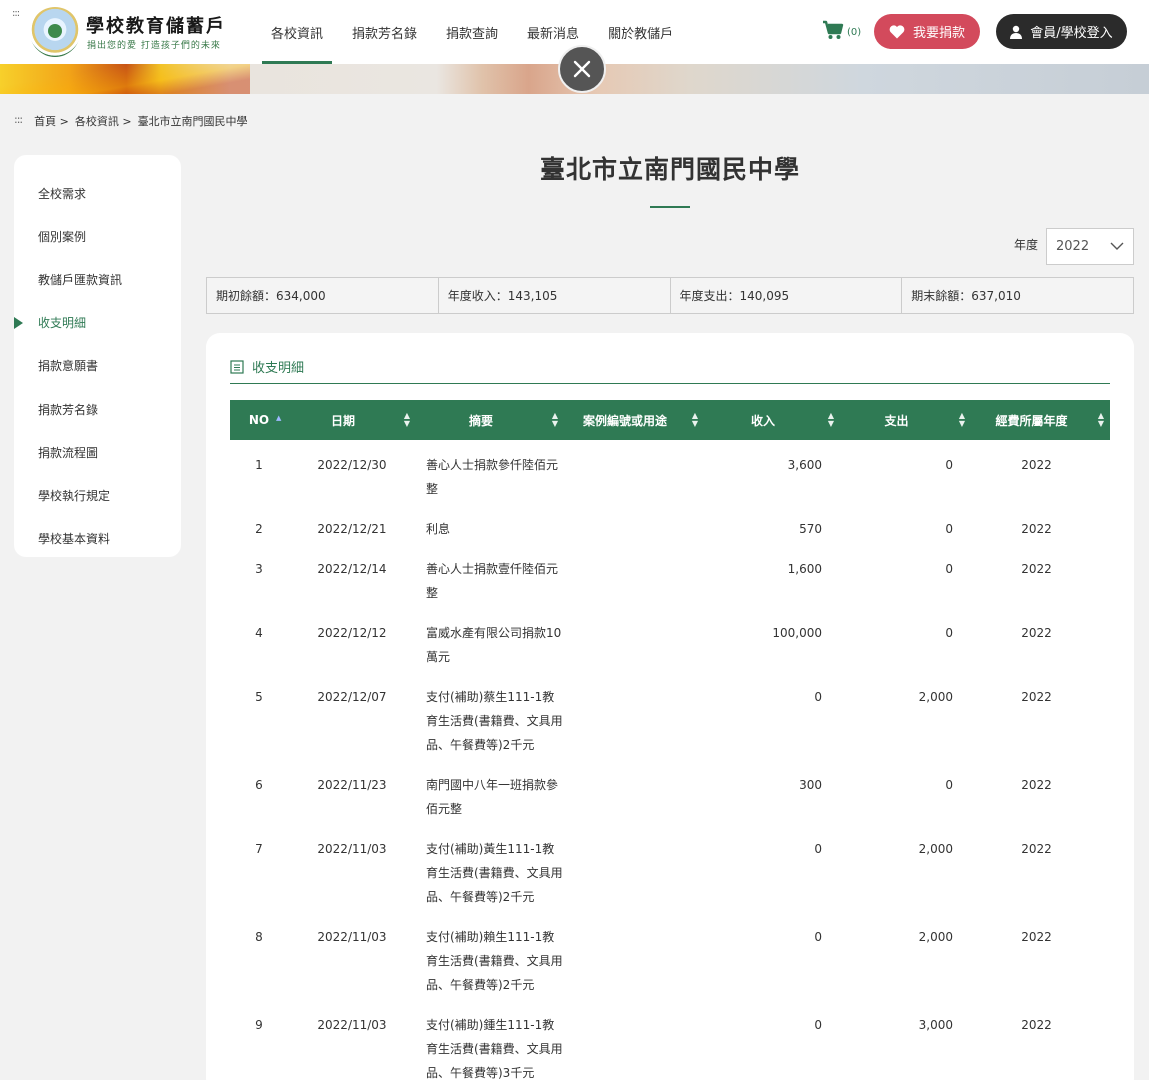  What do you see at coordinates (97, 236) in the screenshot?
I see `sidebar-item-cases: 個別案例` at bounding box center [97, 236].